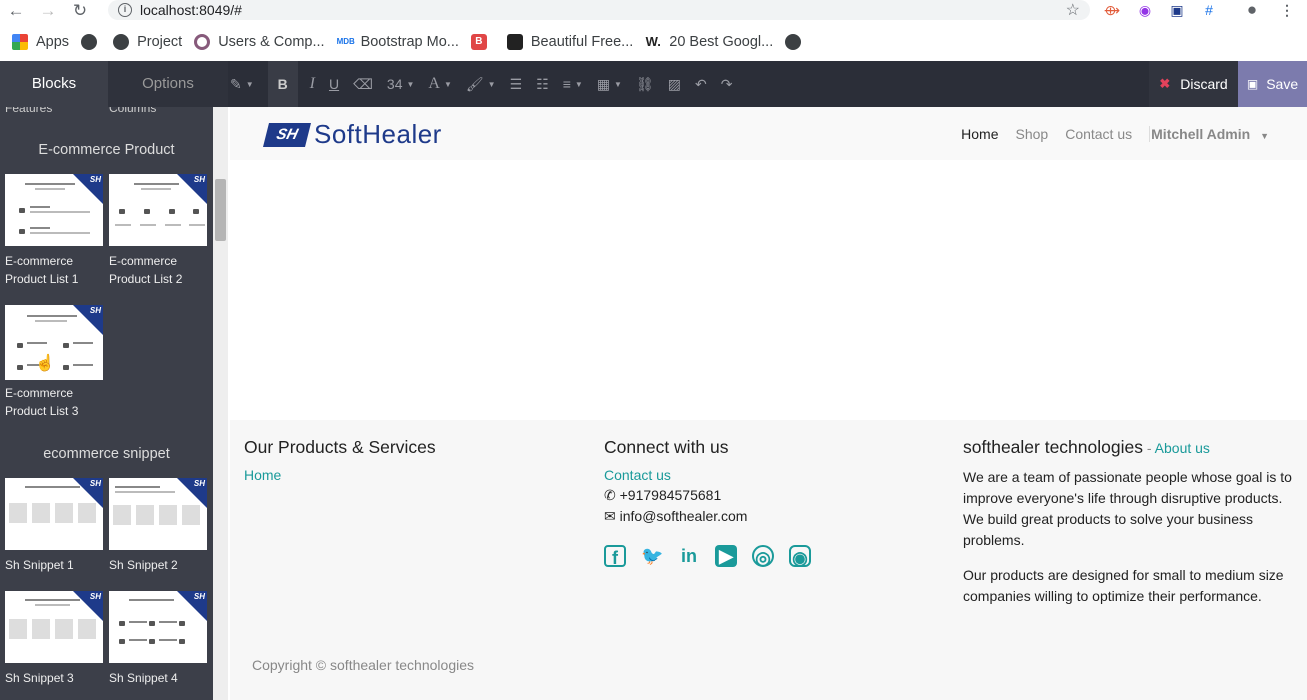  I want to click on close-icon: ✖, so click(1165, 83).